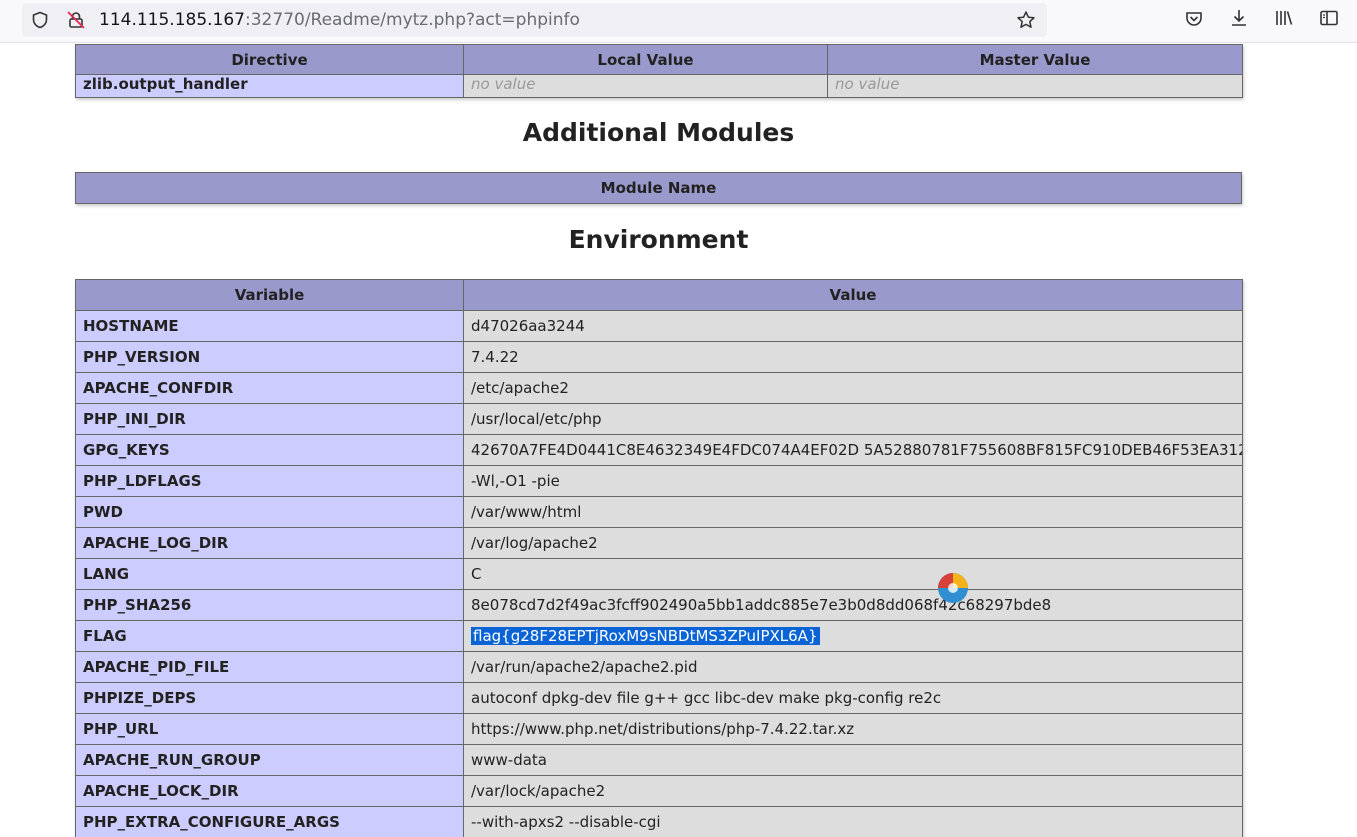 The width and height of the screenshot is (1357, 837). I want to click on env-variable-value-cell: flag{g28F28EPTjRoxM9sNBDtMS3ZPuIPXL6A}, so click(853, 636).